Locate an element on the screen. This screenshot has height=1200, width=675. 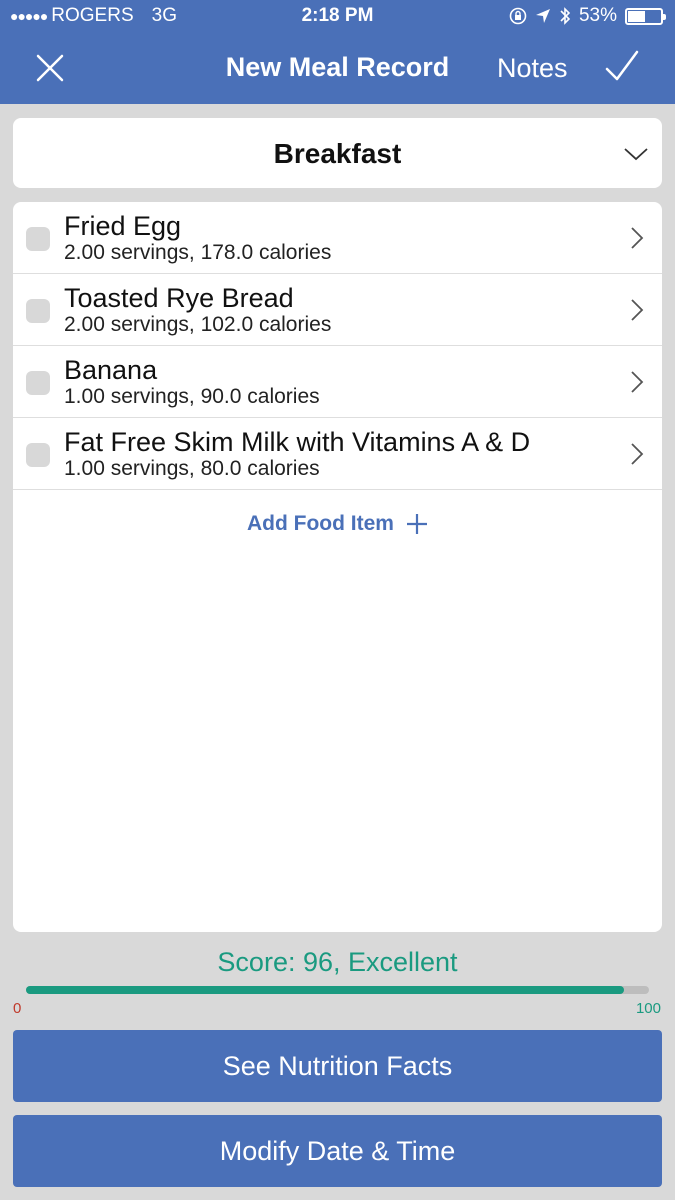
score-min-label: 0 is located at coordinates (17, 1008).